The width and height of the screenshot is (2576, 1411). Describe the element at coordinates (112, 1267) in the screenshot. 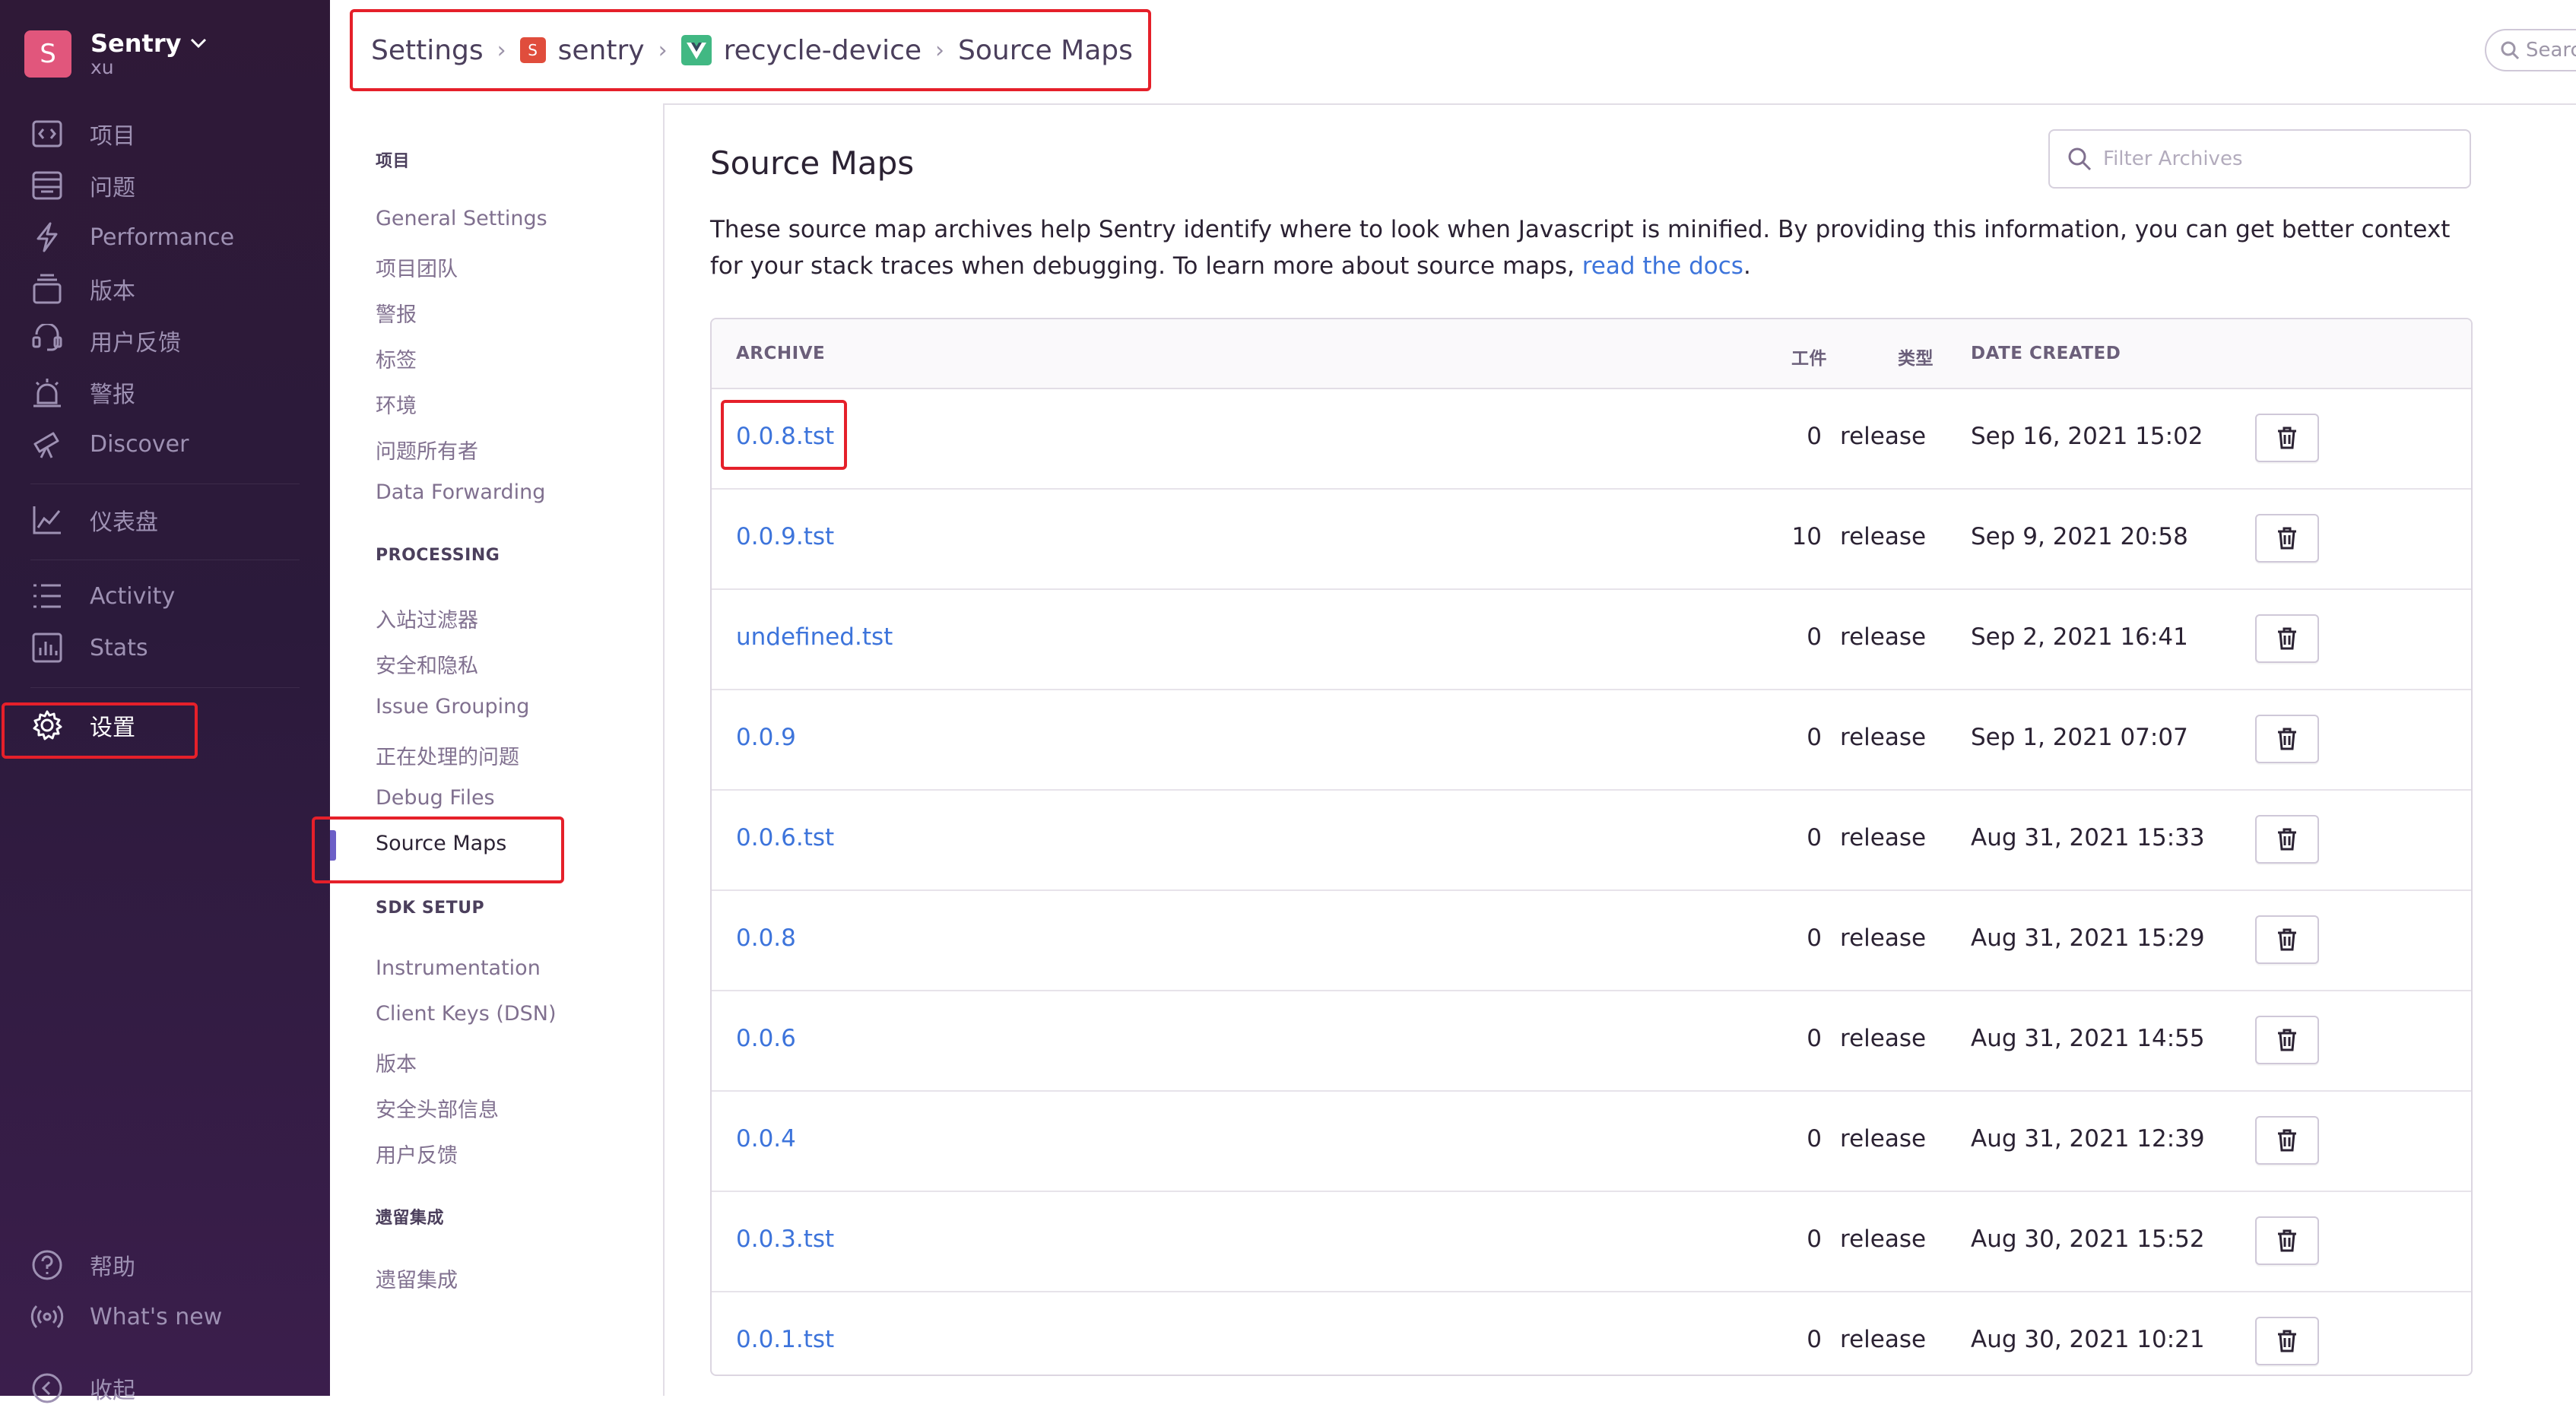

I see `sidebar-item-label: 帮助` at that location.